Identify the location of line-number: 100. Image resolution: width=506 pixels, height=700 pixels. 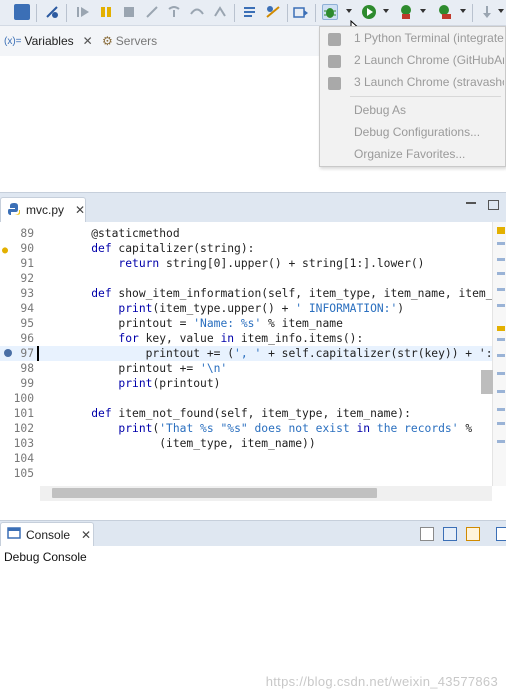
(23, 398).